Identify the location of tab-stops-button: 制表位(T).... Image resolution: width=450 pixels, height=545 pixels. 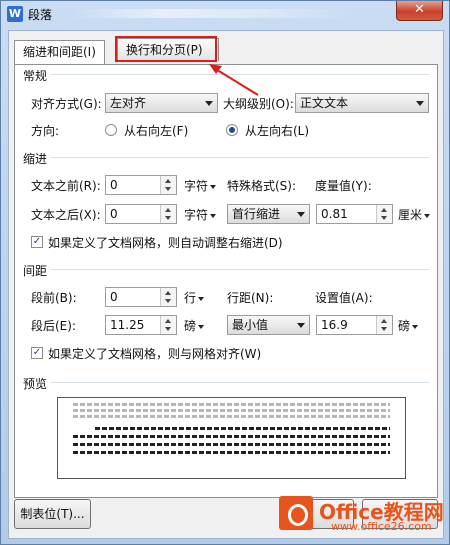
(52, 514).